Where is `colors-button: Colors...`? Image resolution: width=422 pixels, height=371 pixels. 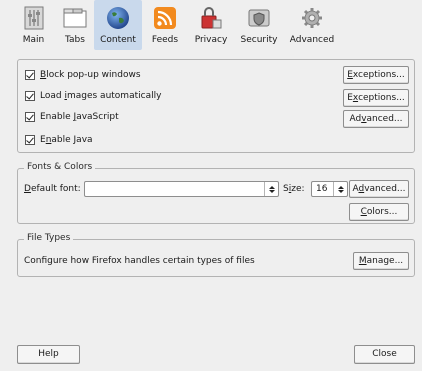
colors-button: Colors... is located at coordinates (379, 212).